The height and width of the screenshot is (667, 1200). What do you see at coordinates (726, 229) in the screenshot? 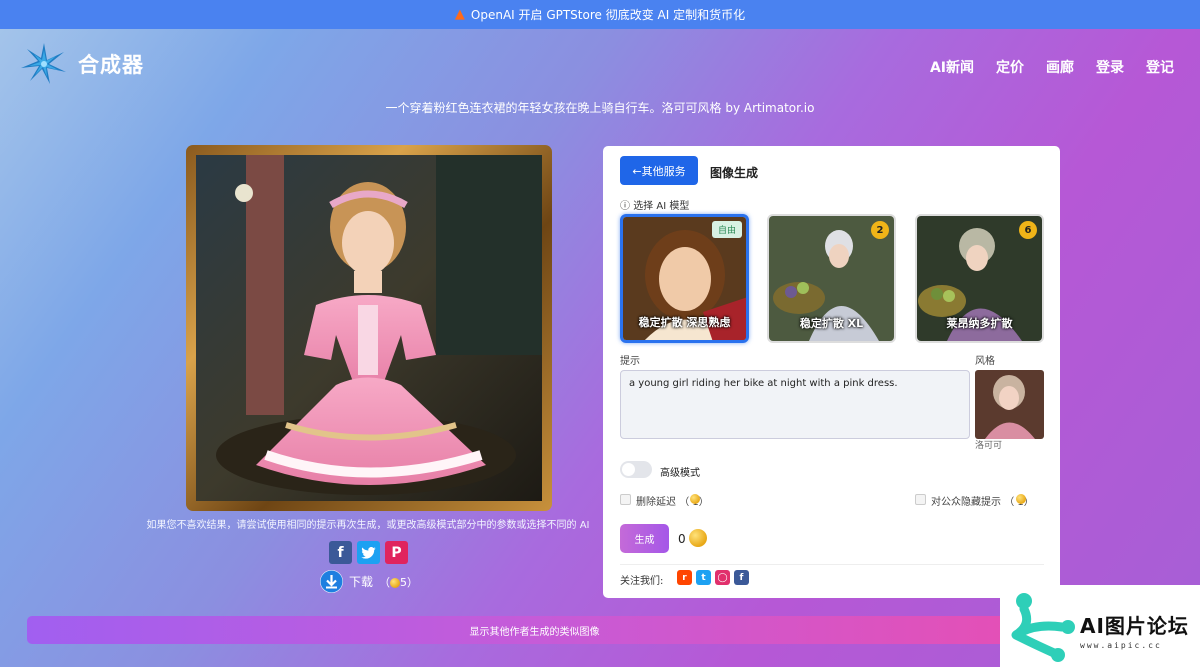
I see `free-badge: 自由` at bounding box center [726, 229].